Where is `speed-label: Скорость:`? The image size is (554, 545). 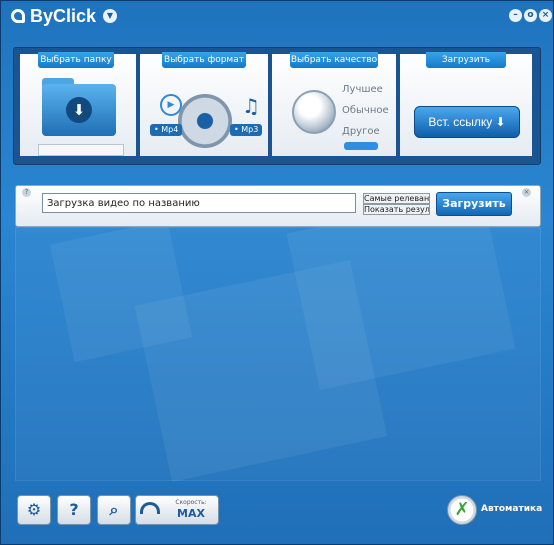
speed-label: Скорость: is located at coordinates (191, 502).